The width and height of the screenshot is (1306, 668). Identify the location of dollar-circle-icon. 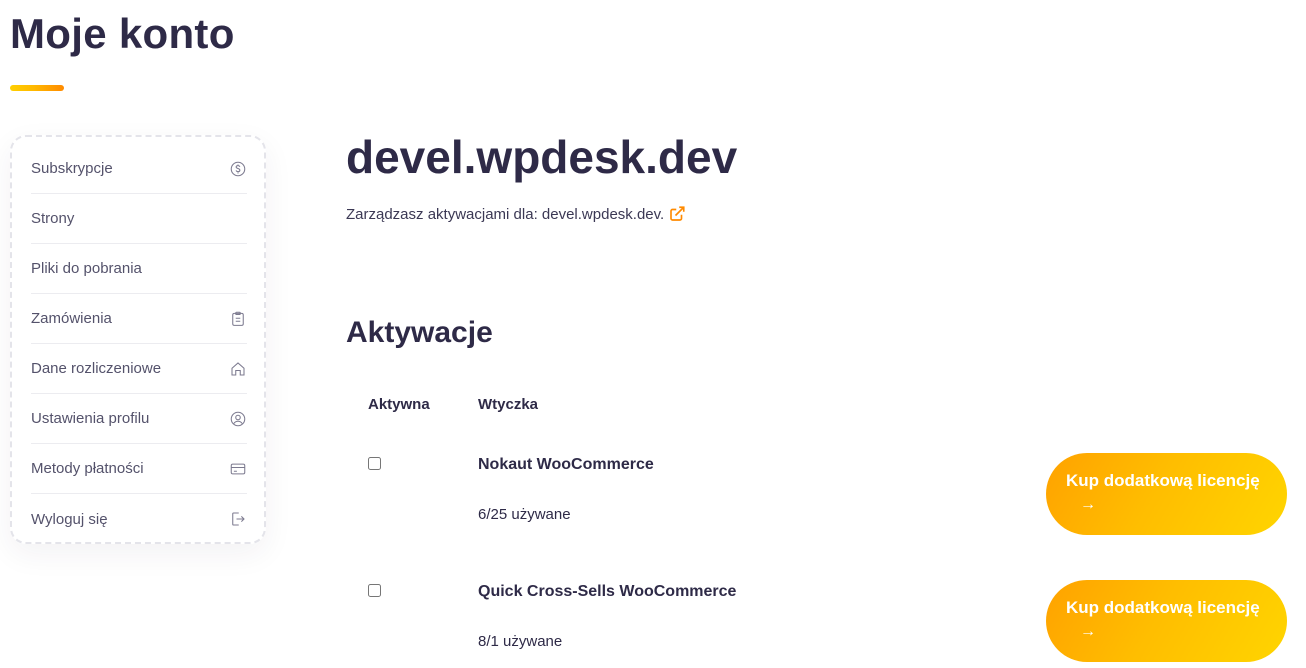
(238, 169).